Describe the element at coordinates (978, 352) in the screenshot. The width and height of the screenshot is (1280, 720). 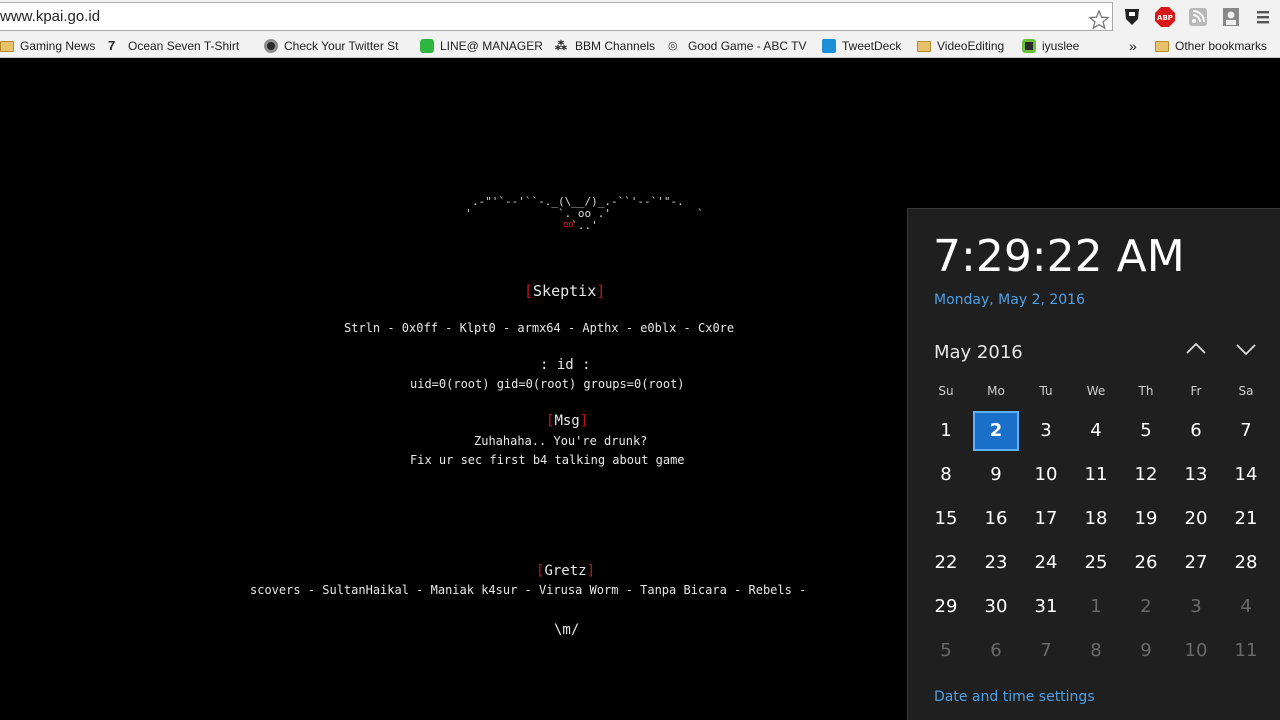
I see `calendar-month-label: May 2016` at that location.